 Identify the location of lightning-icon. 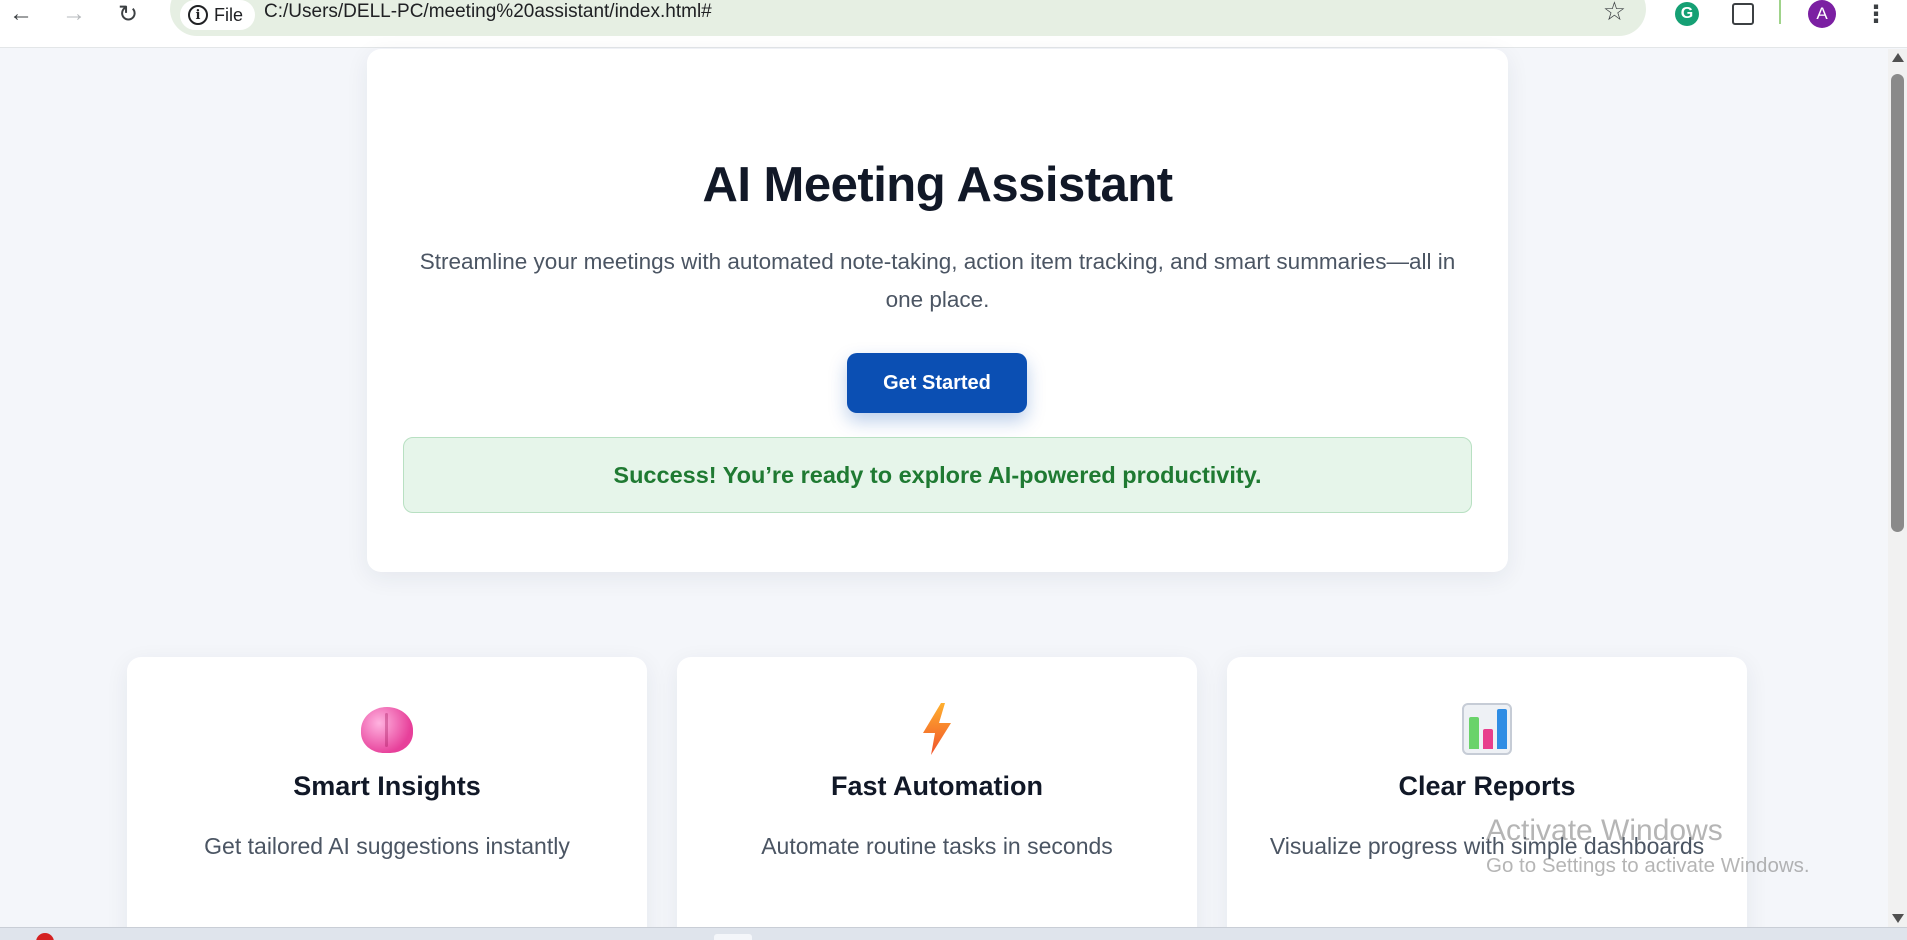
(937, 729).